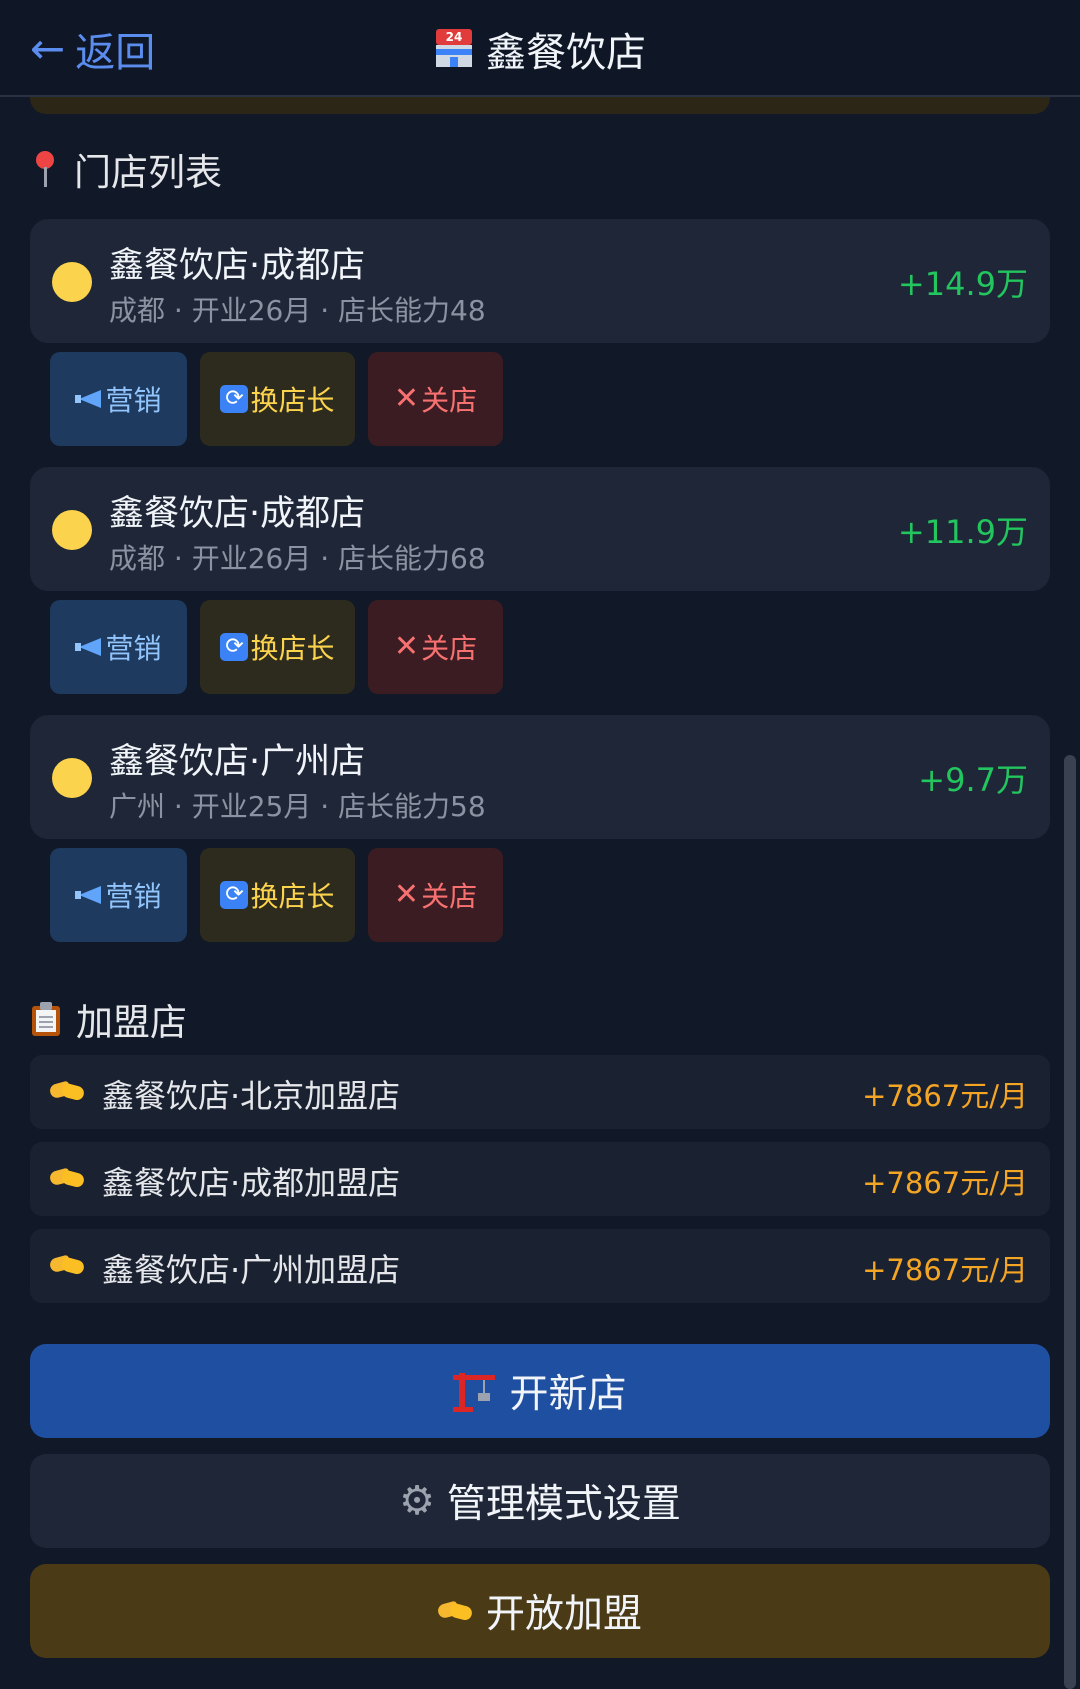 The image size is (1080, 1689). Describe the element at coordinates (962, 532) in the screenshot. I see `store-profit: +11.9万` at that location.